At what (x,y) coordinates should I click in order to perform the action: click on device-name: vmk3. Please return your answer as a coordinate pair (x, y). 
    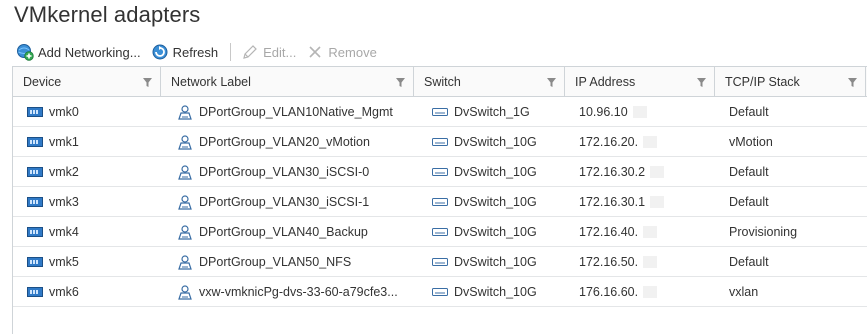
    Looking at the image, I should click on (64, 202).